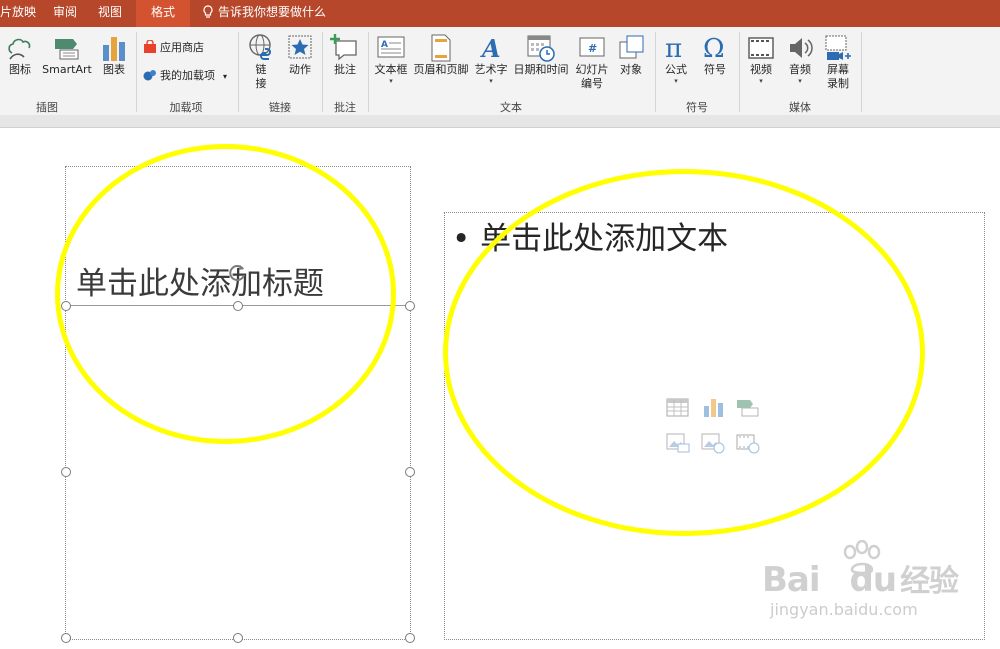 The width and height of the screenshot is (1000, 649). What do you see at coordinates (260, 47) in the screenshot?
I see `link-globe-icon` at bounding box center [260, 47].